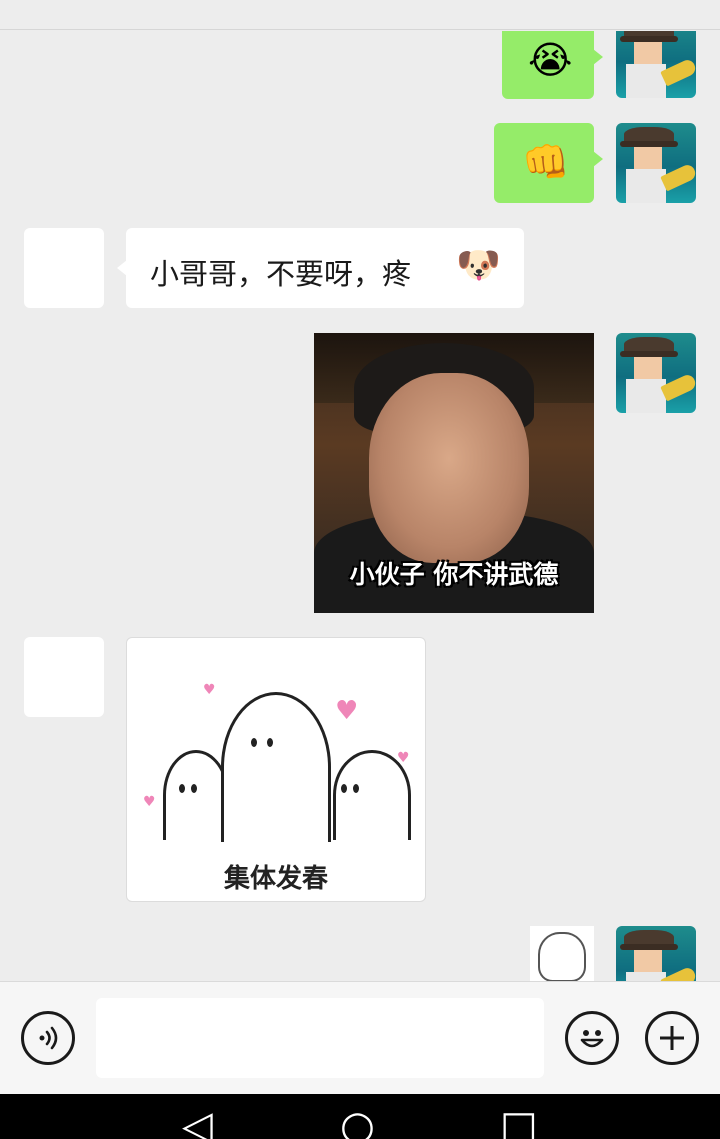 The height and width of the screenshot is (1139, 720). What do you see at coordinates (275, 879) in the screenshot?
I see `sticker-caption: 集体发春` at bounding box center [275, 879].